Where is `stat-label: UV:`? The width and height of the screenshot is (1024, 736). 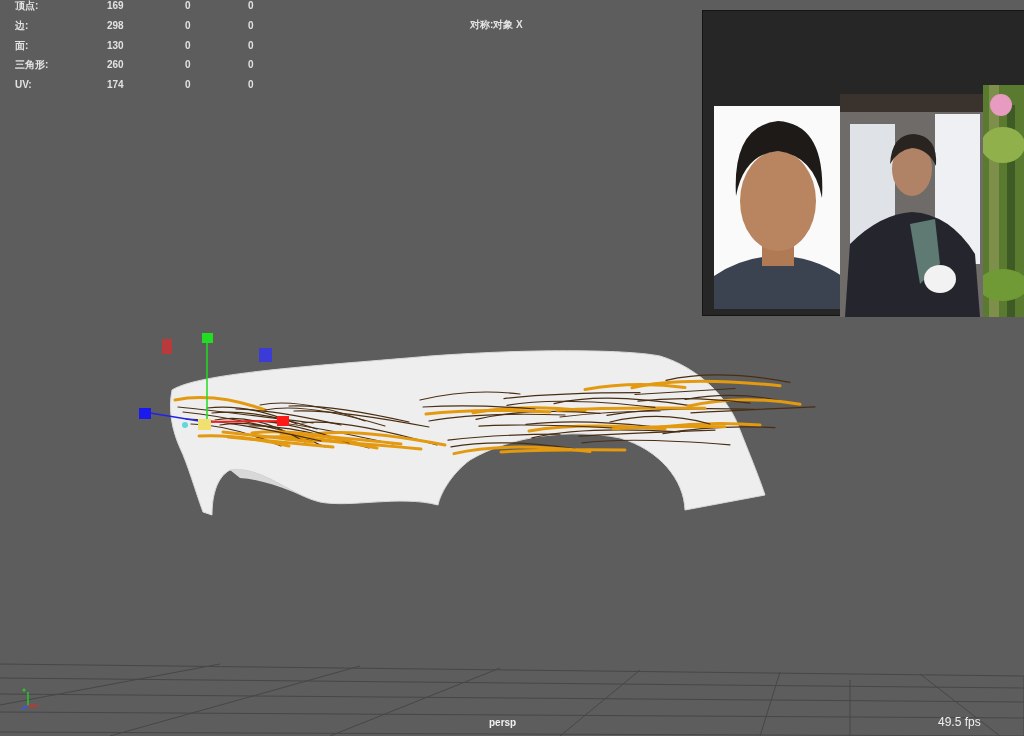 stat-label: UV: is located at coordinates (23, 85).